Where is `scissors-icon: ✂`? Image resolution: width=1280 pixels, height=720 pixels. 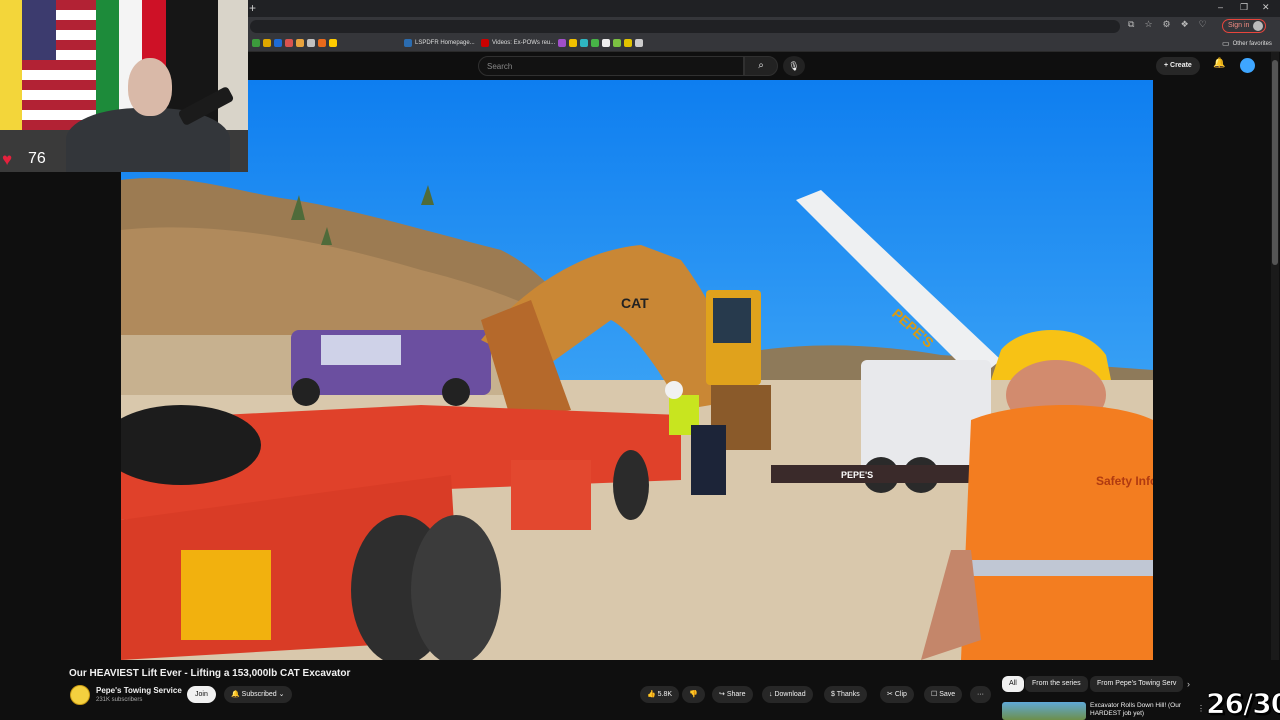
scissors-icon: ✂ is located at coordinates (890, 694).